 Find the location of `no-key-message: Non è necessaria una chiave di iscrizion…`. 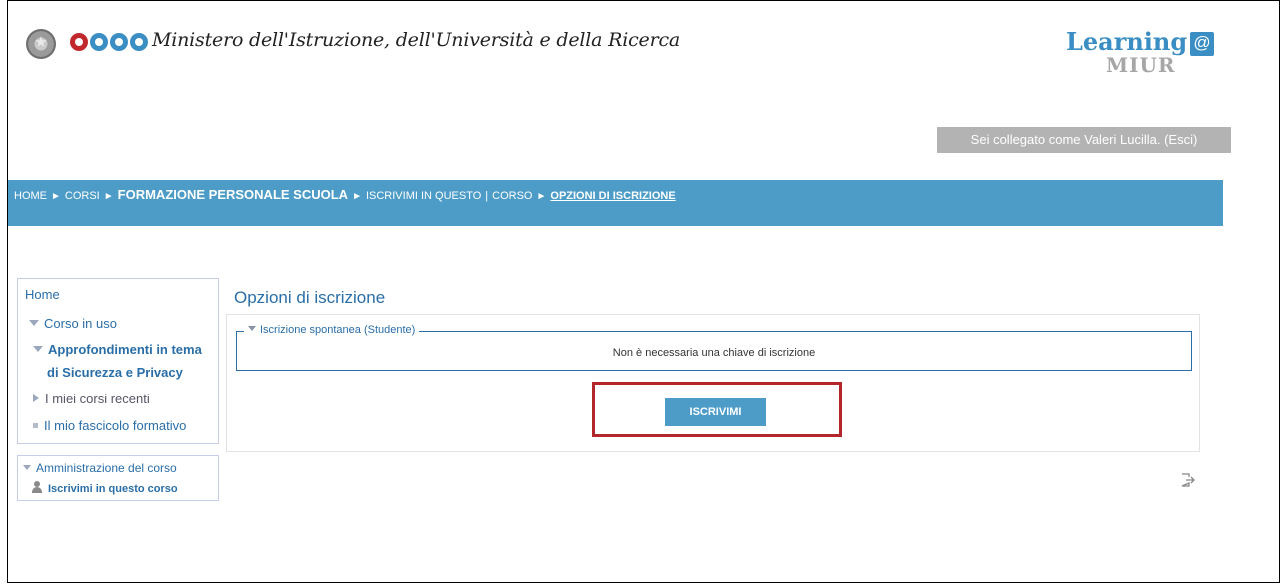

no-key-message: Non è necessaria una chiave di iscrizion… is located at coordinates (714, 353).